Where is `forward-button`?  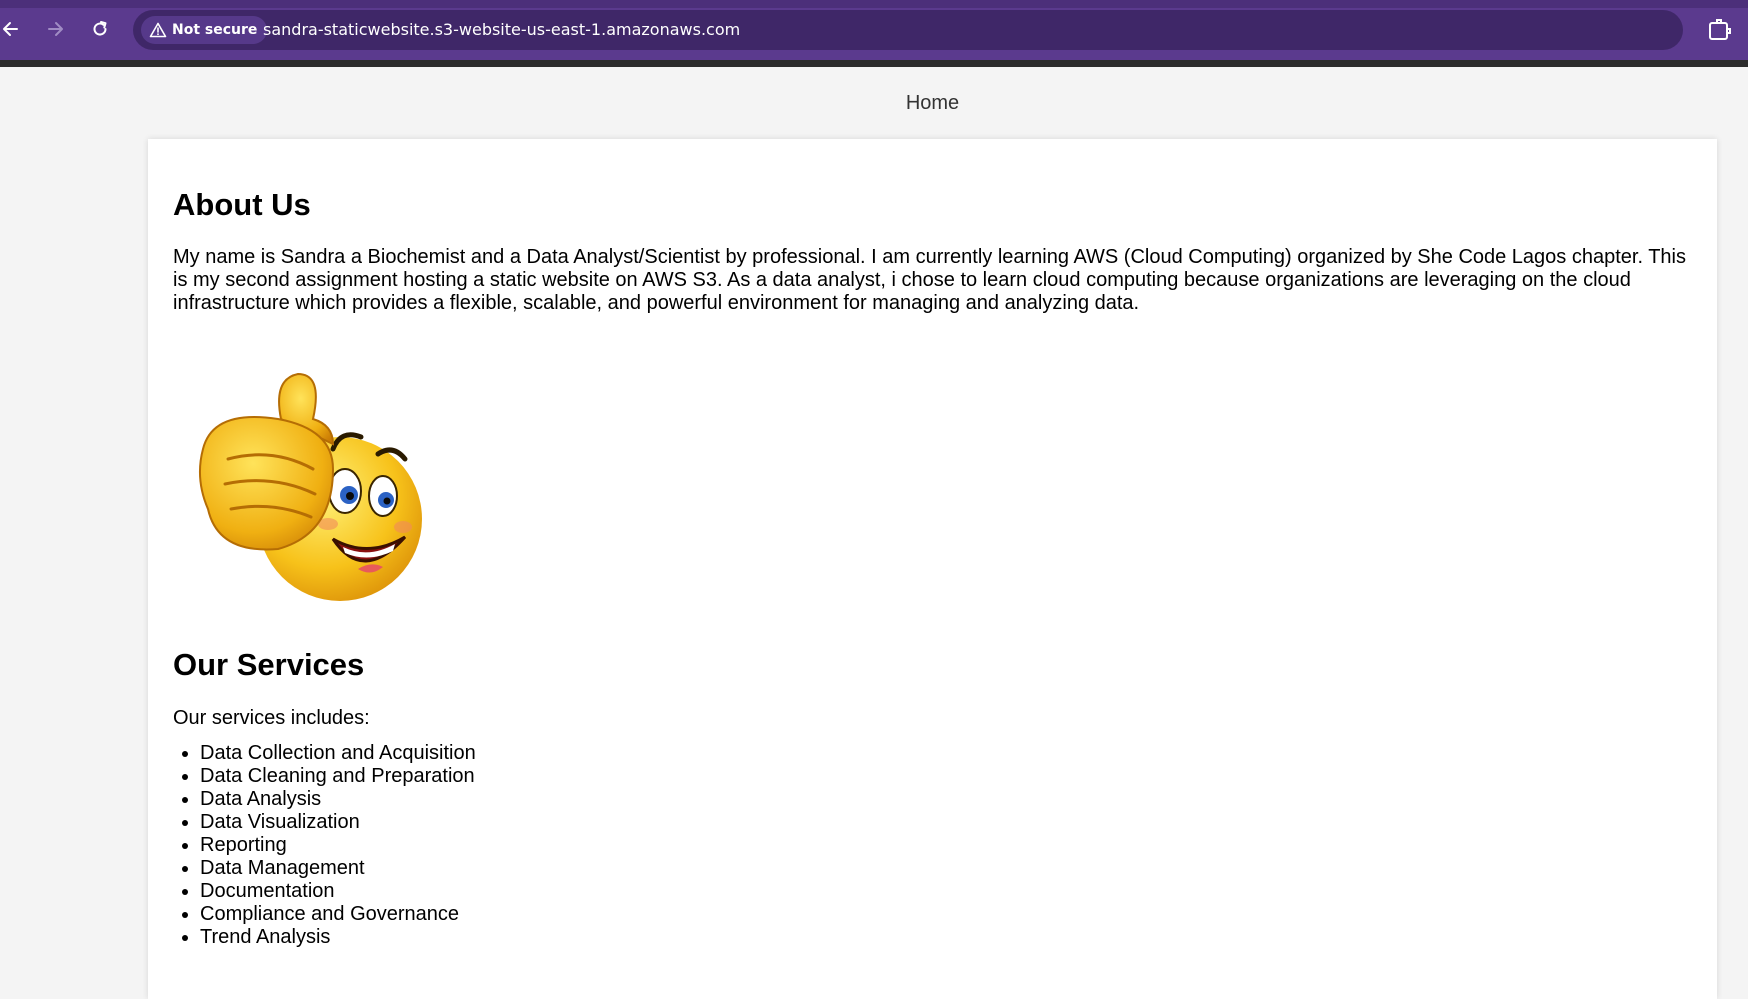
forward-button is located at coordinates (55, 29).